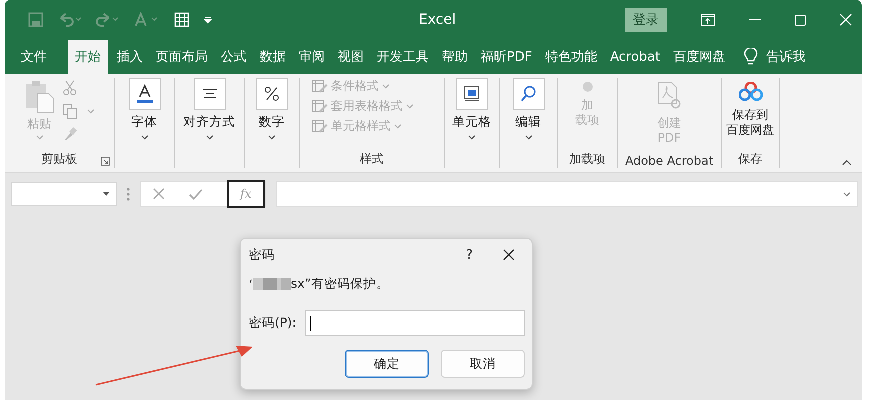 The width and height of the screenshot is (869, 400). What do you see at coordinates (273, 323) in the screenshot?
I see `field-label: 密码(P):` at bounding box center [273, 323].